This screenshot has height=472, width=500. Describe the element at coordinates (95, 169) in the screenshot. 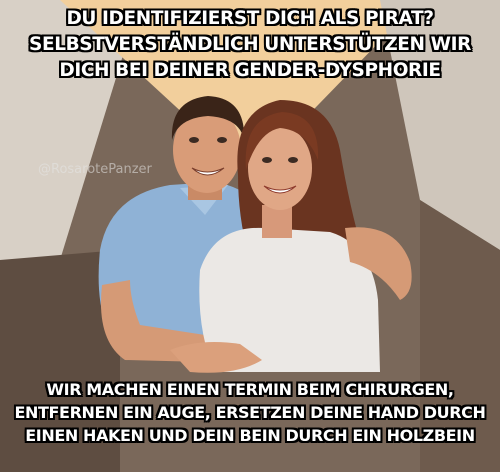

I see `watermark: @RosarotePanzer` at that location.